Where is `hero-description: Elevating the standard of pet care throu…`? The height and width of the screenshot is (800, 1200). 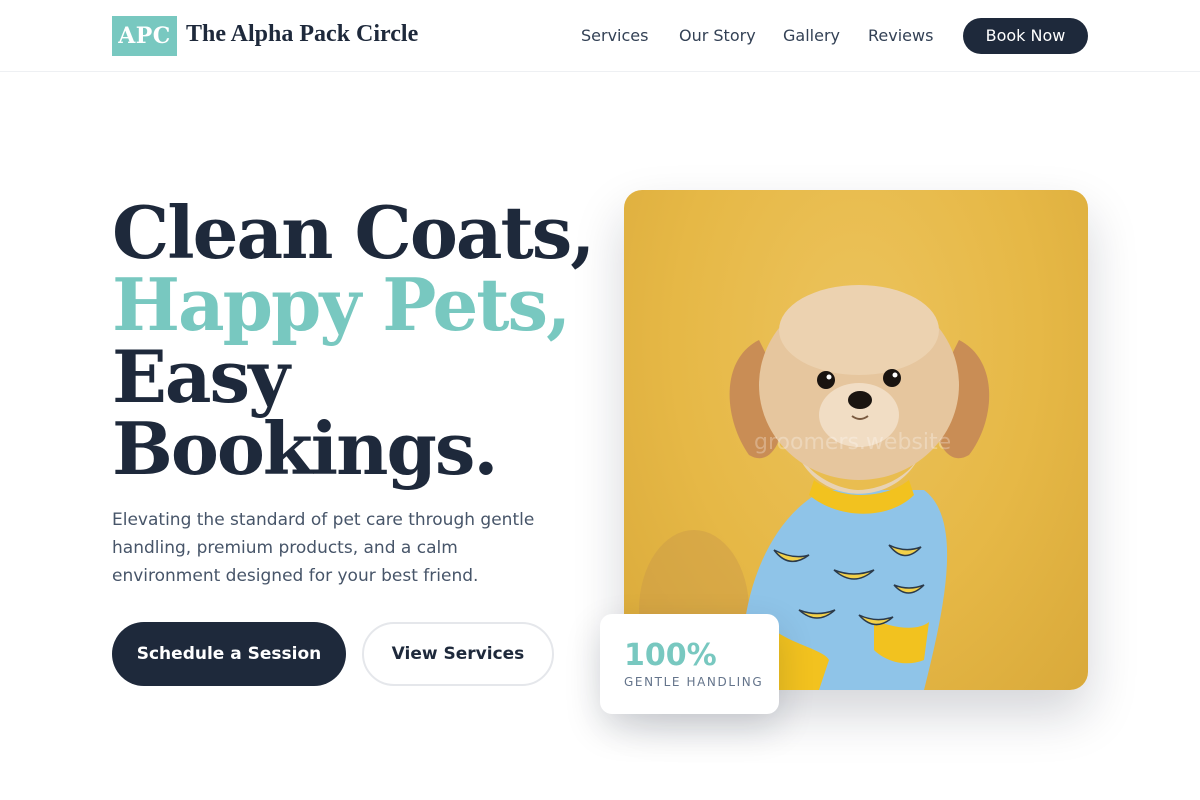
hero-description: Elevating the standard of pet care throu… is located at coordinates (323, 548).